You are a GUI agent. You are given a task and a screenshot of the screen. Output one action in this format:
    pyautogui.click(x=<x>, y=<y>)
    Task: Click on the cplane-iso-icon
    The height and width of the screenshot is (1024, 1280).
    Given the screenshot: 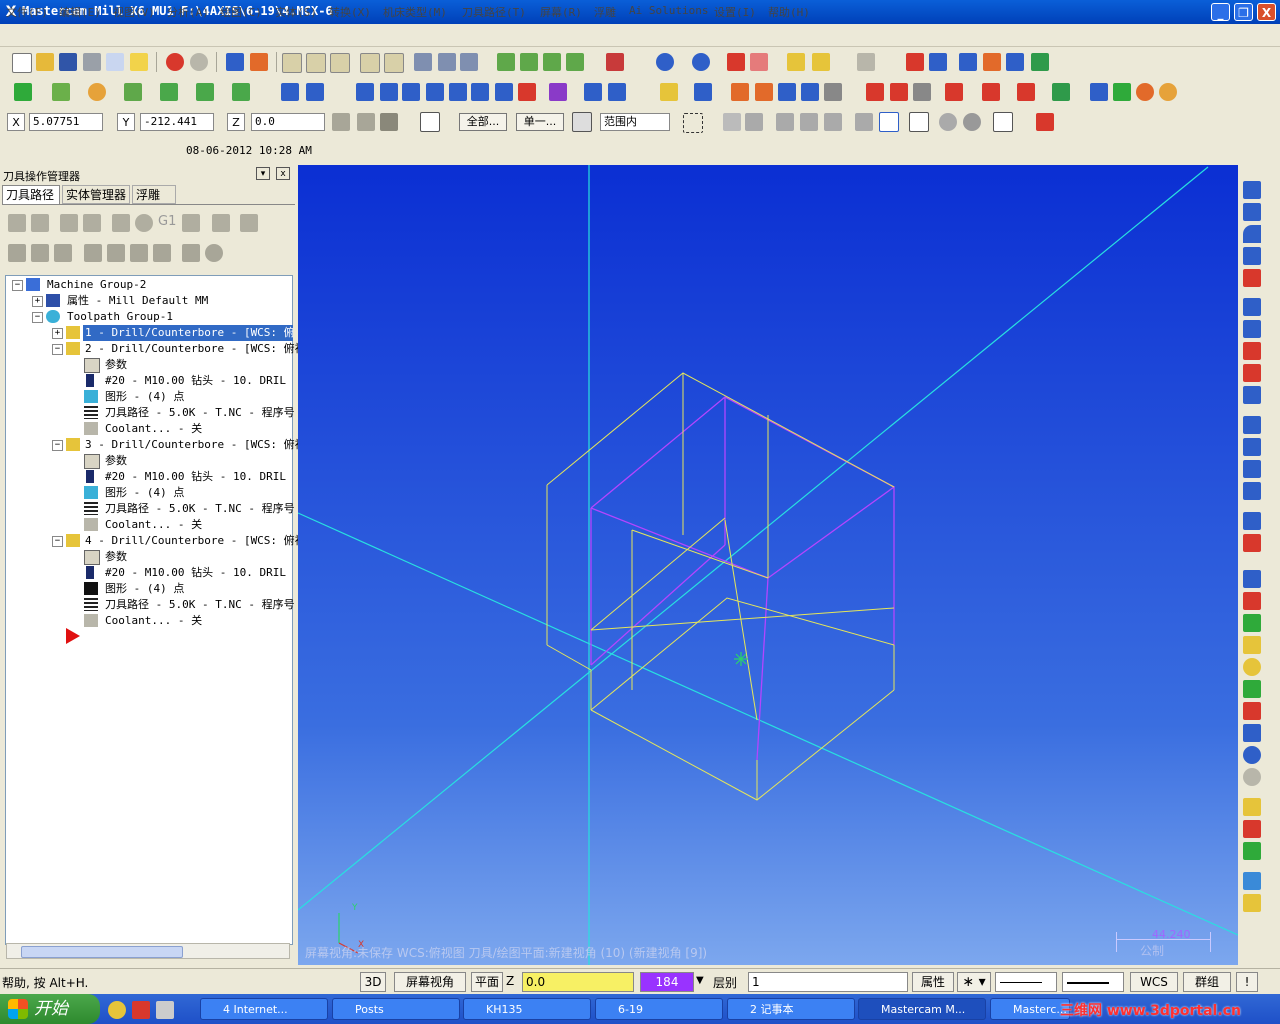 What is the action you would take?
    pyautogui.click(x=1252, y=373)
    